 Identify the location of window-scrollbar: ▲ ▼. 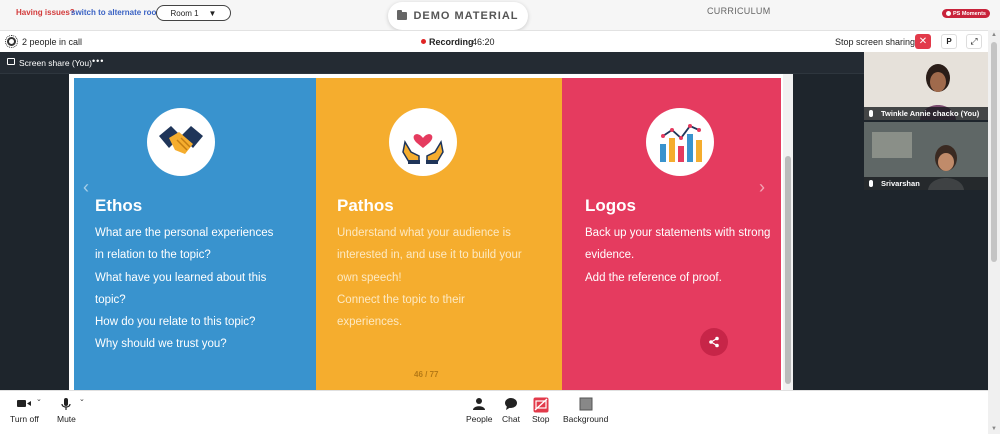
(994, 232).